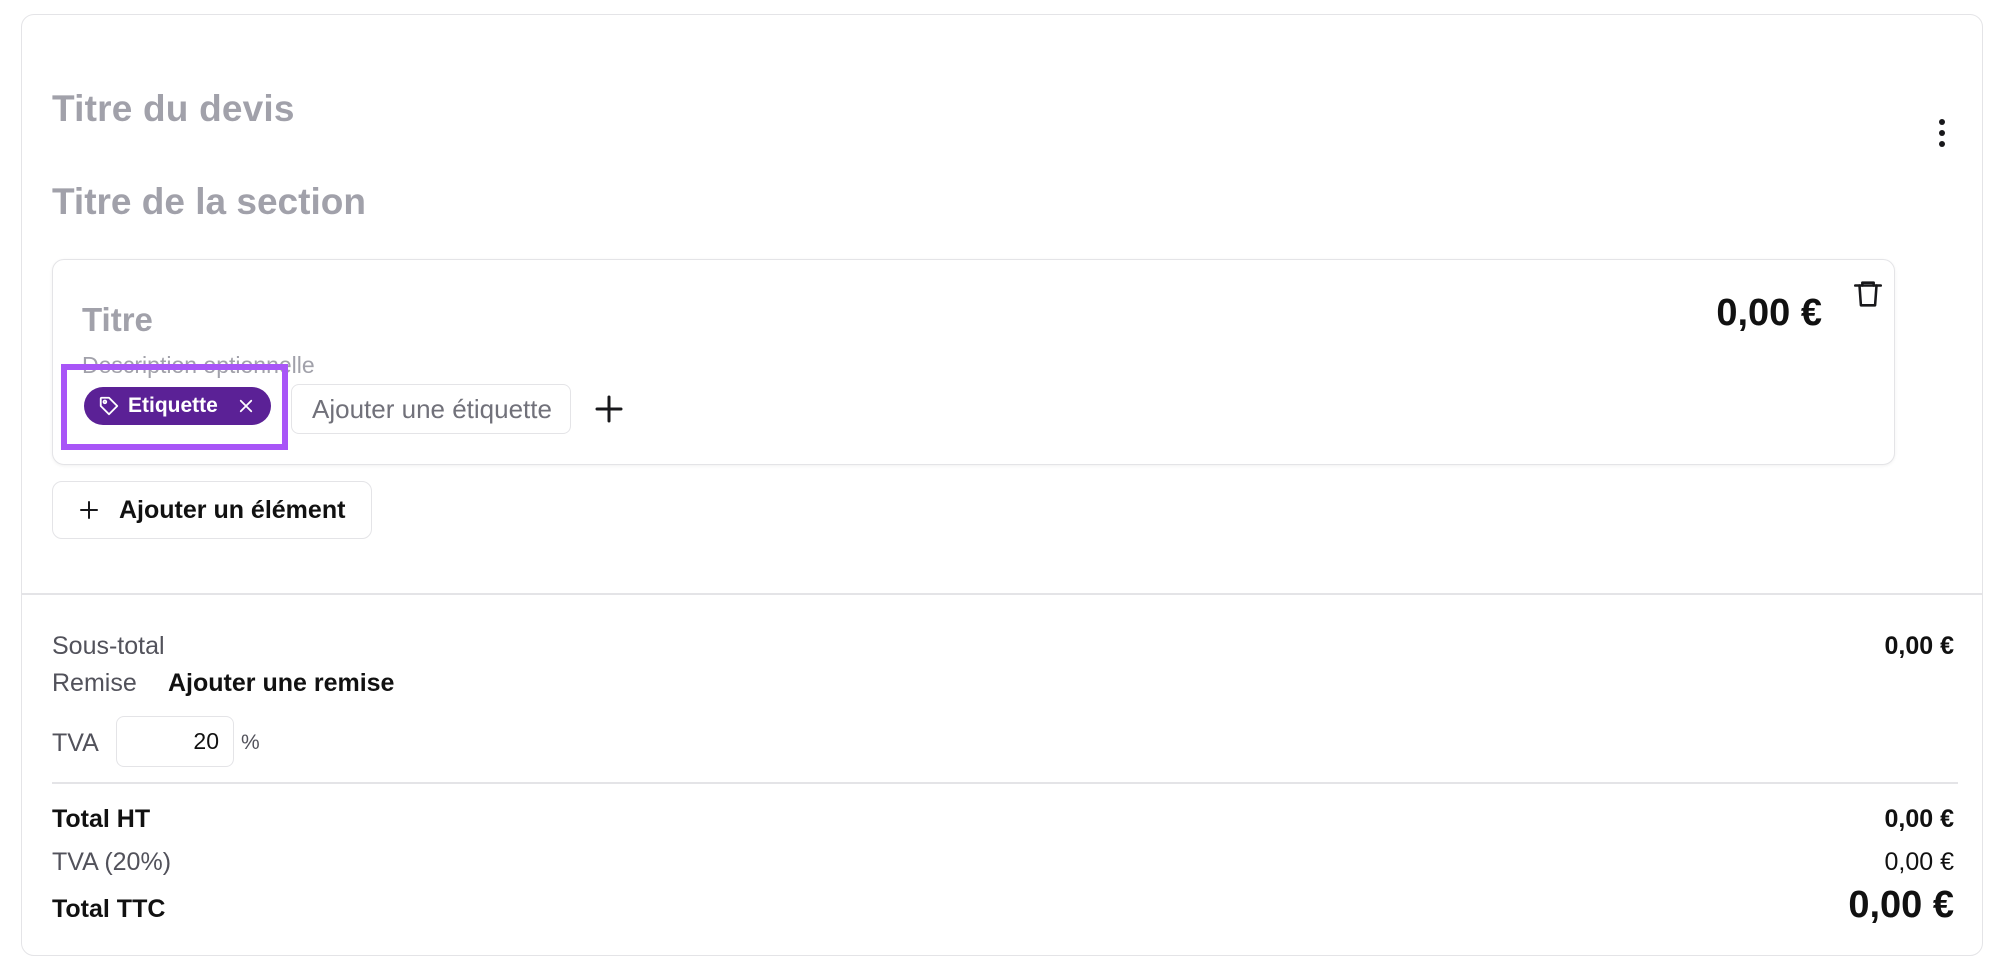 The height and width of the screenshot is (980, 2016). I want to click on item-price: 0,00 €, so click(1769, 313).